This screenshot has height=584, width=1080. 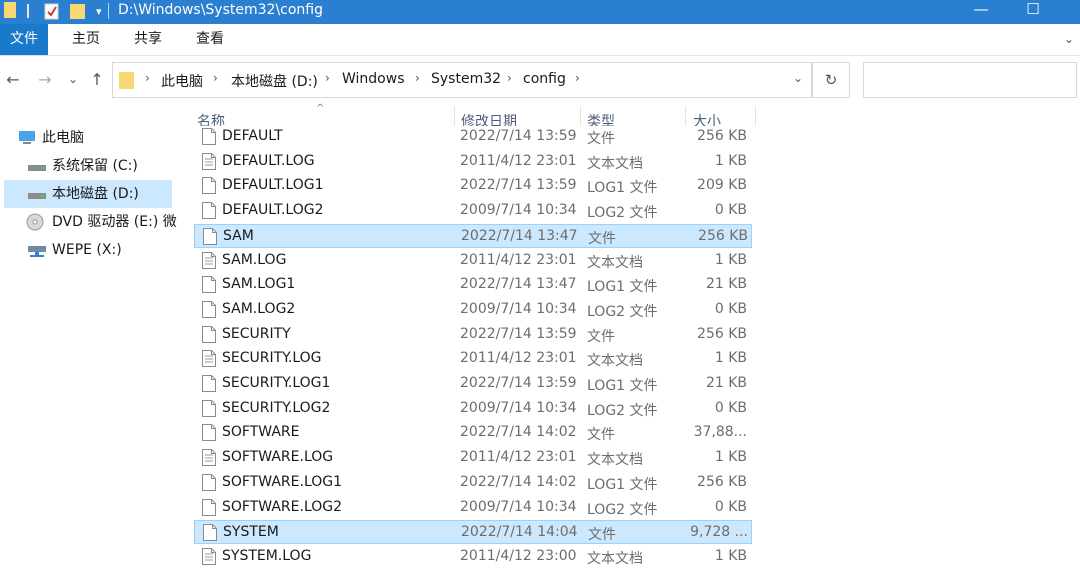 What do you see at coordinates (210, 39) in the screenshot?
I see `tab-view: 查看` at bounding box center [210, 39].